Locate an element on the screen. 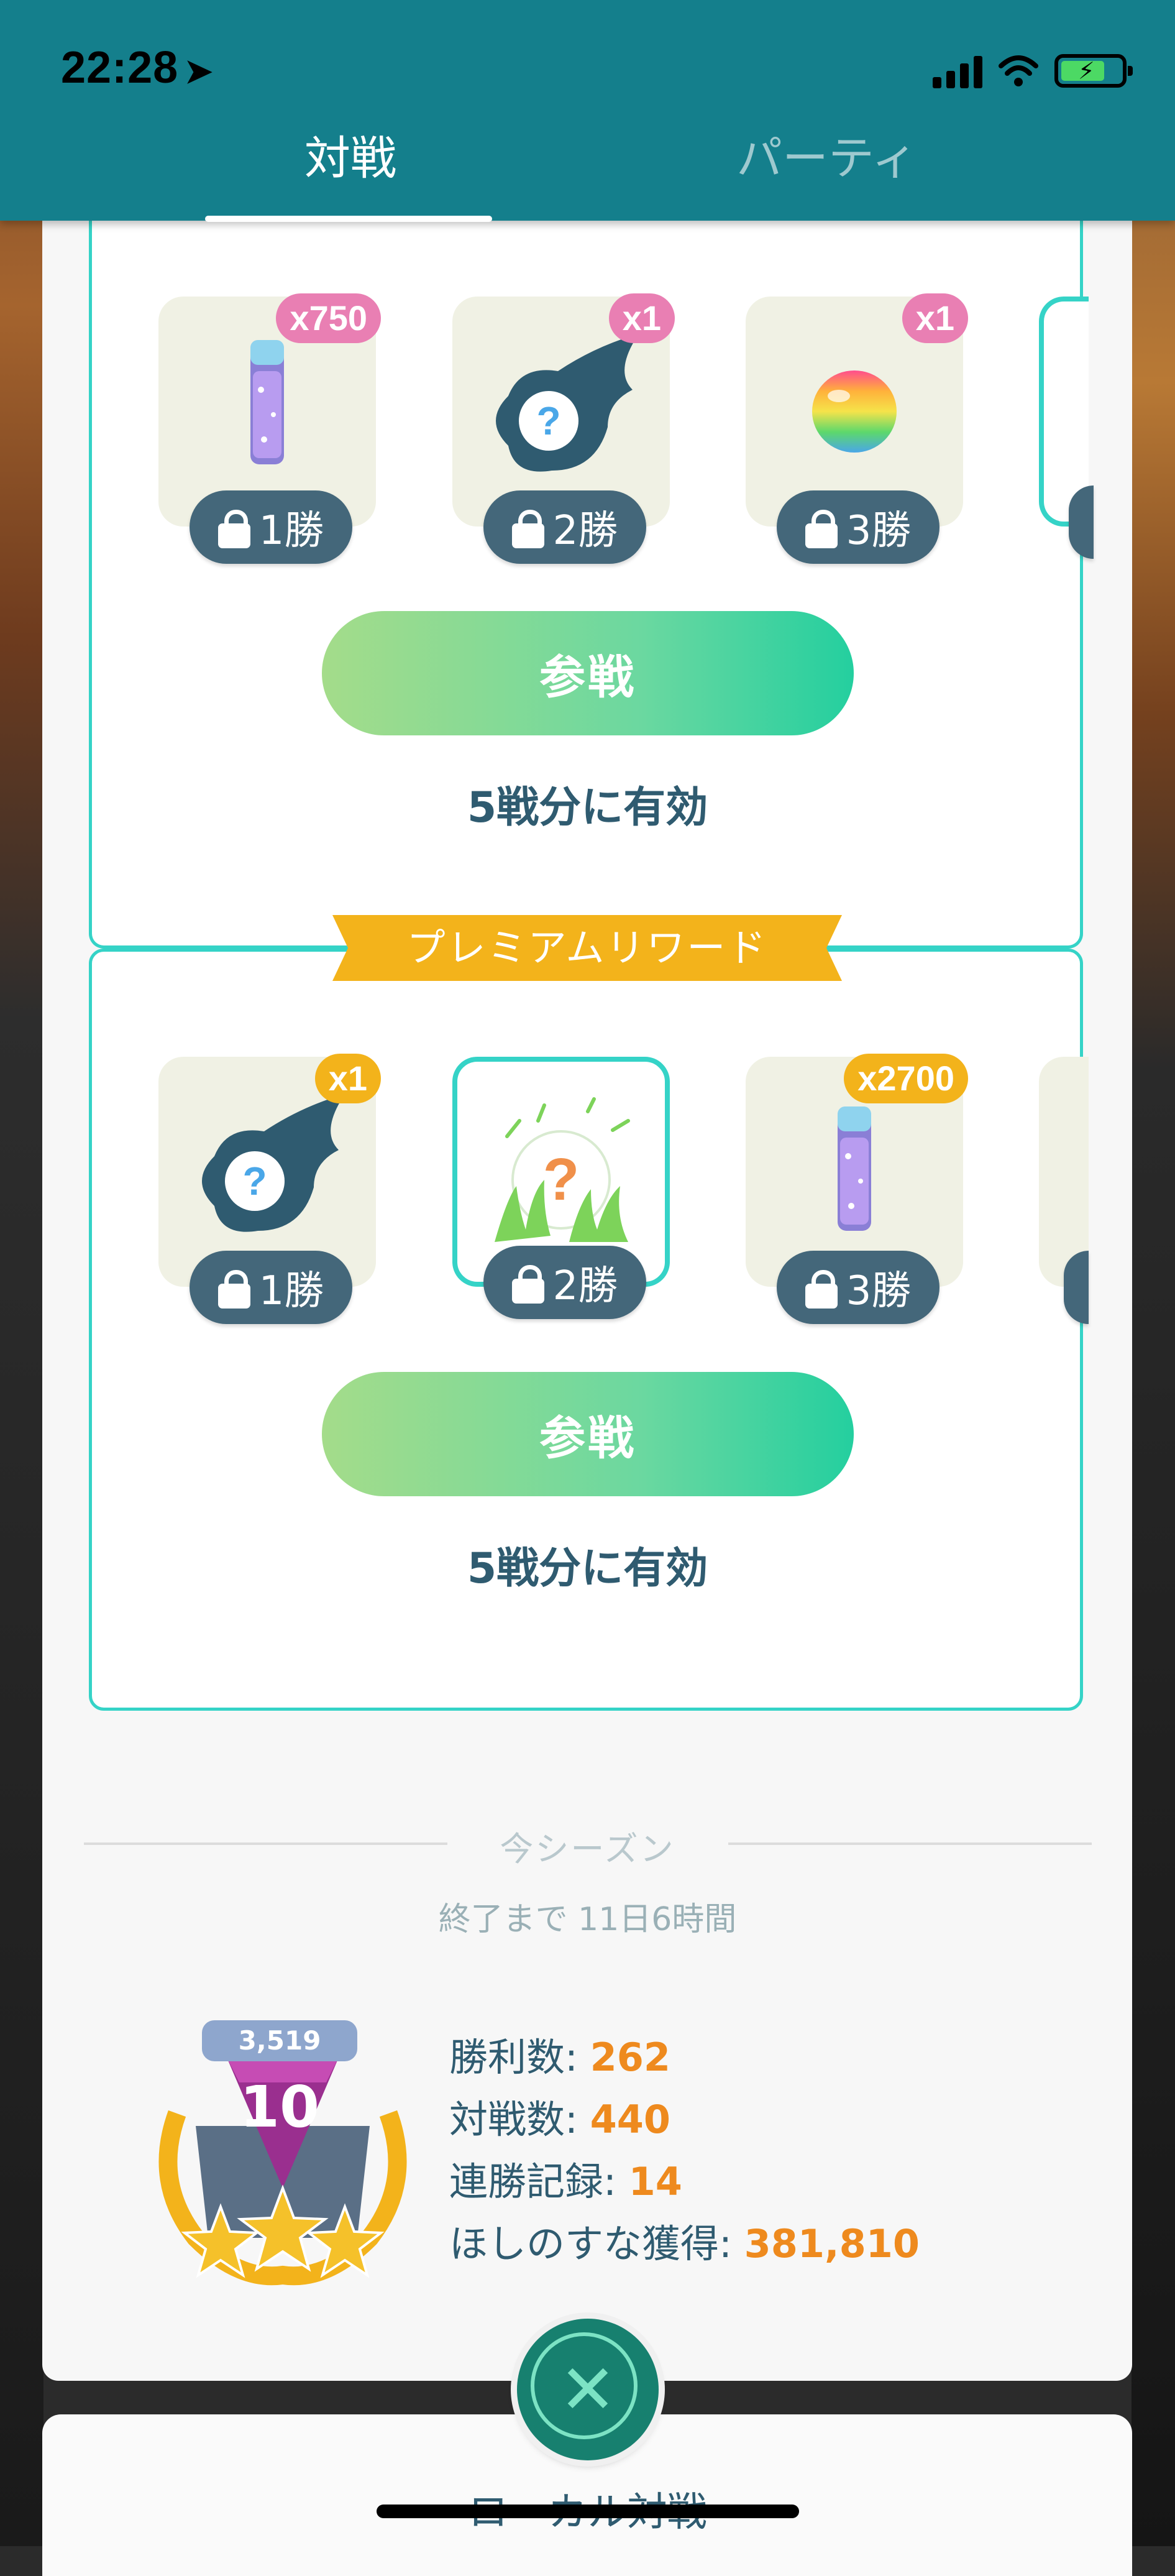 This screenshot has width=1175, height=2576. reward-slot-selected: ? 2勝 is located at coordinates (561, 1188).